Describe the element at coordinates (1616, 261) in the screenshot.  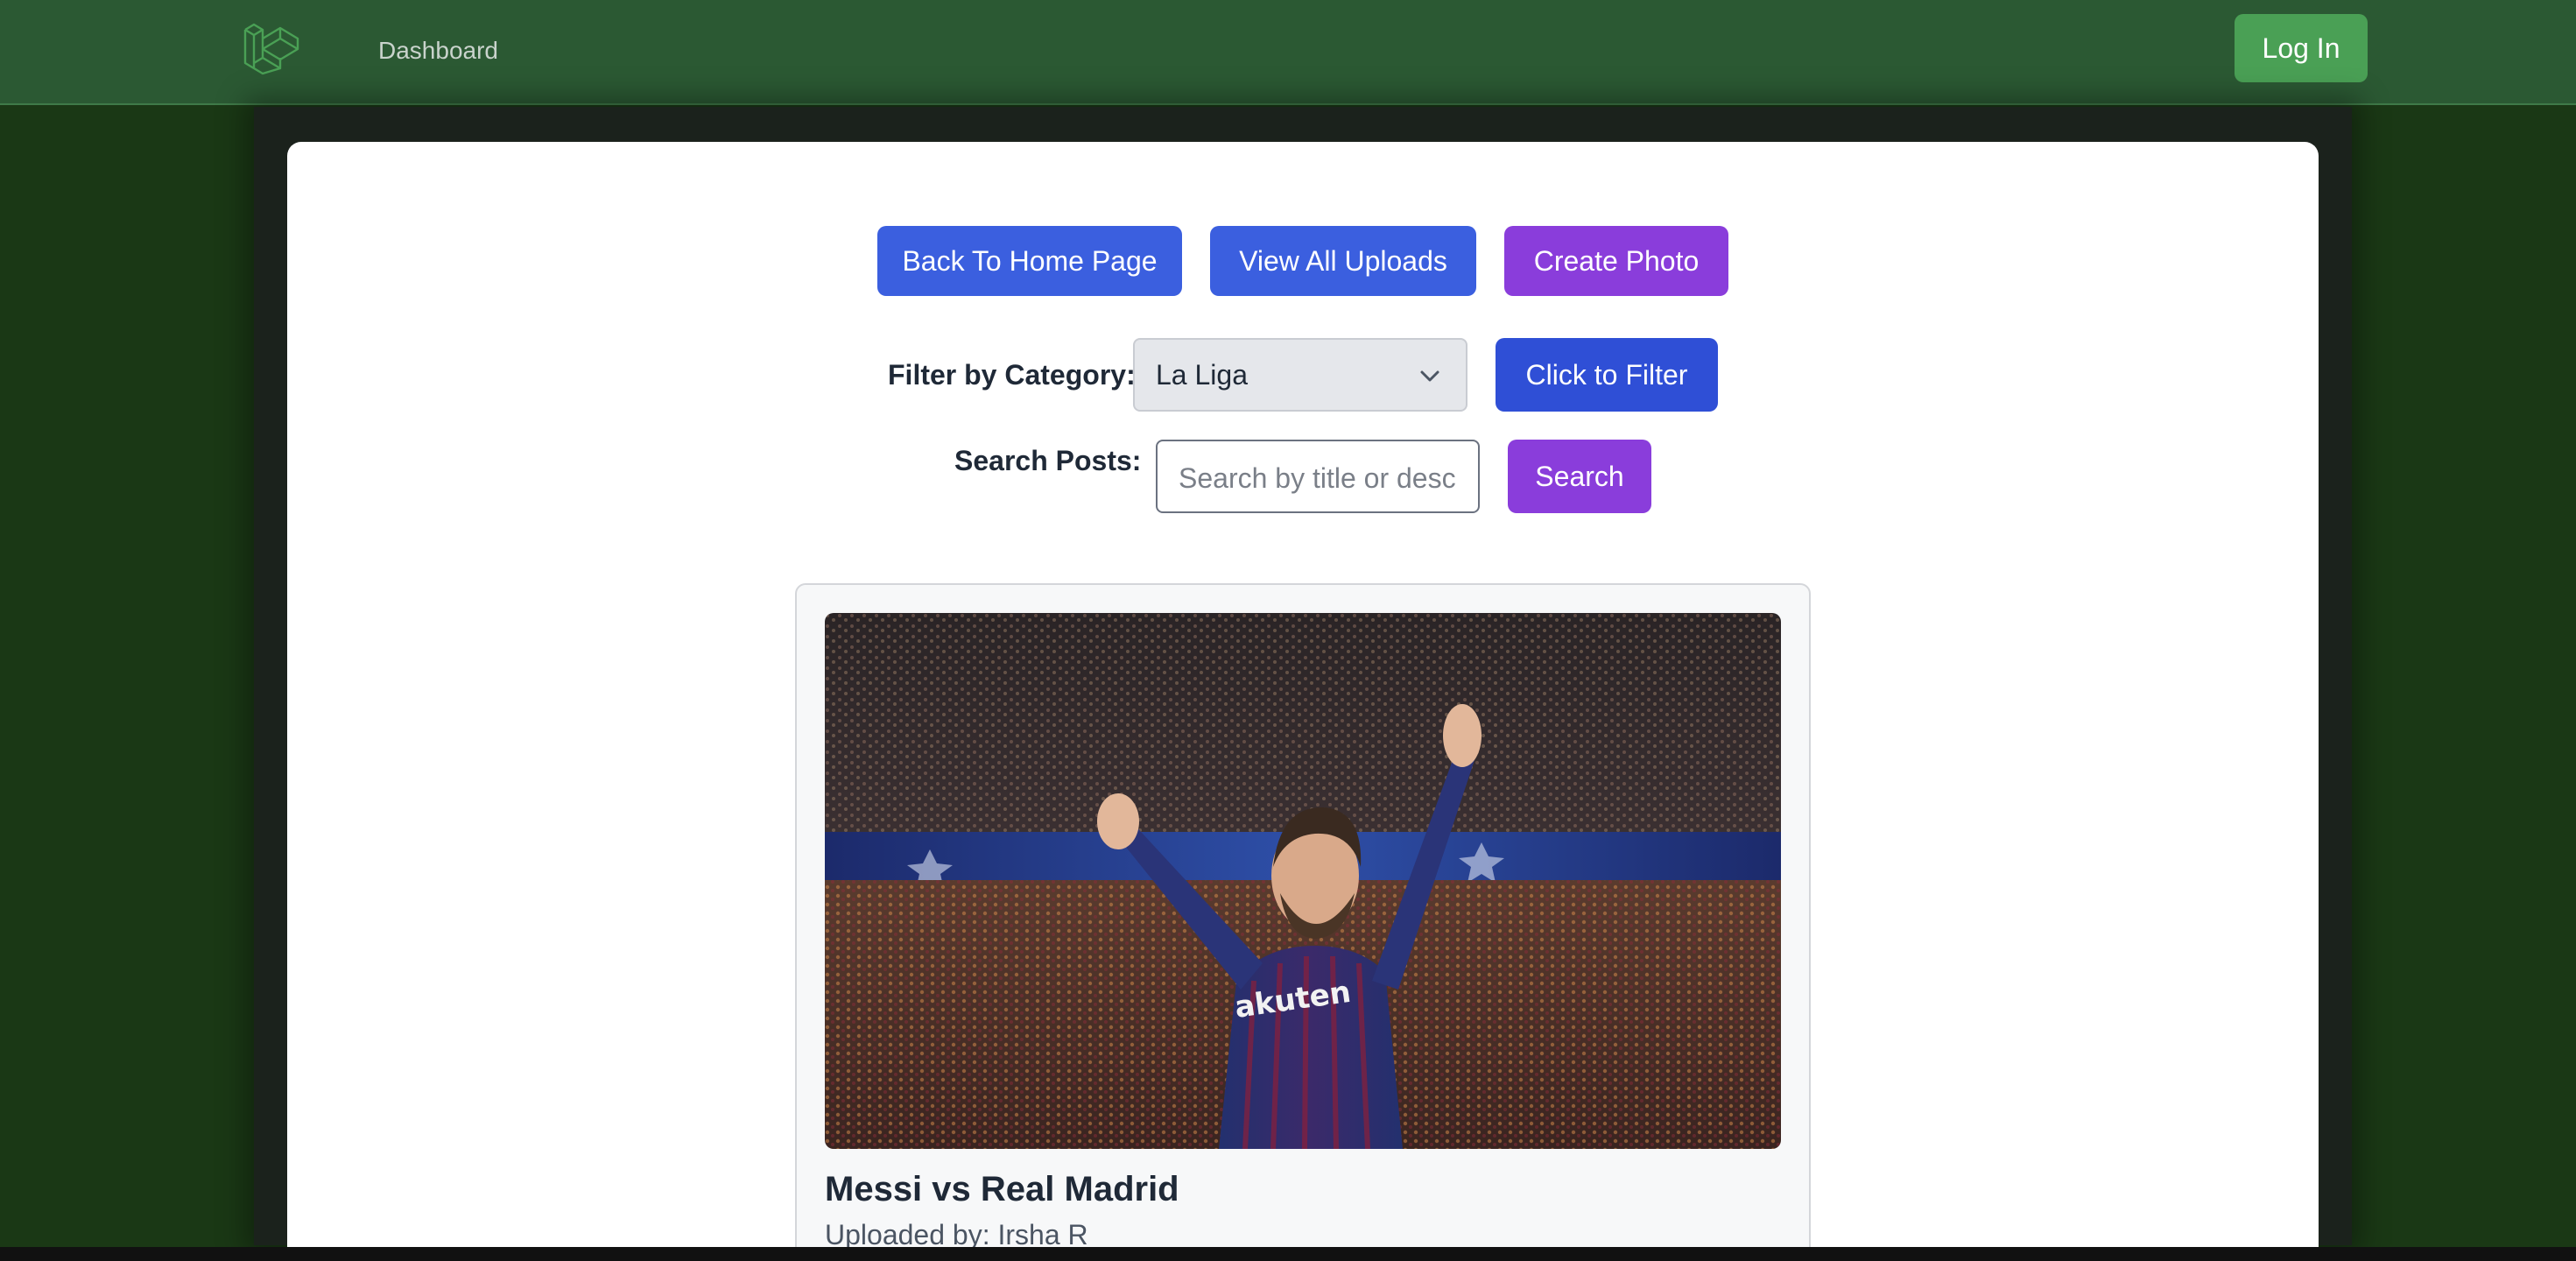
I see `create-photo-button: Create Photo` at that location.